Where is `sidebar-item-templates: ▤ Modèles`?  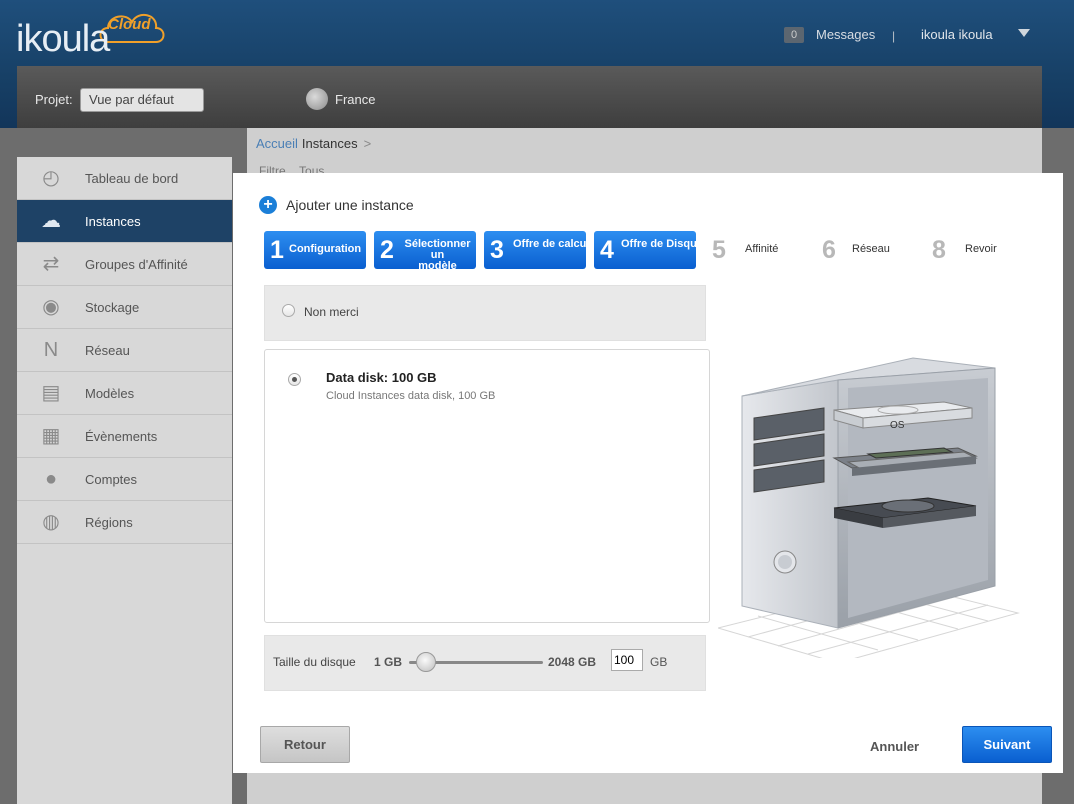 sidebar-item-templates: ▤ Modèles is located at coordinates (124, 393).